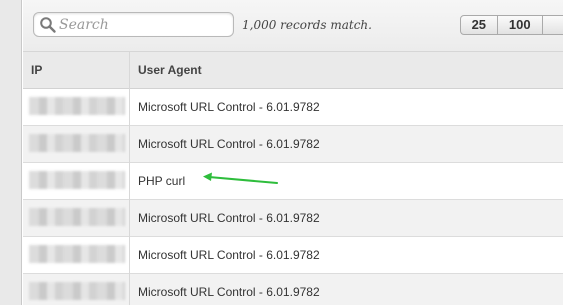  What do you see at coordinates (11, 152) in the screenshot?
I see `left-sidebar-strip` at bounding box center [11, 152].